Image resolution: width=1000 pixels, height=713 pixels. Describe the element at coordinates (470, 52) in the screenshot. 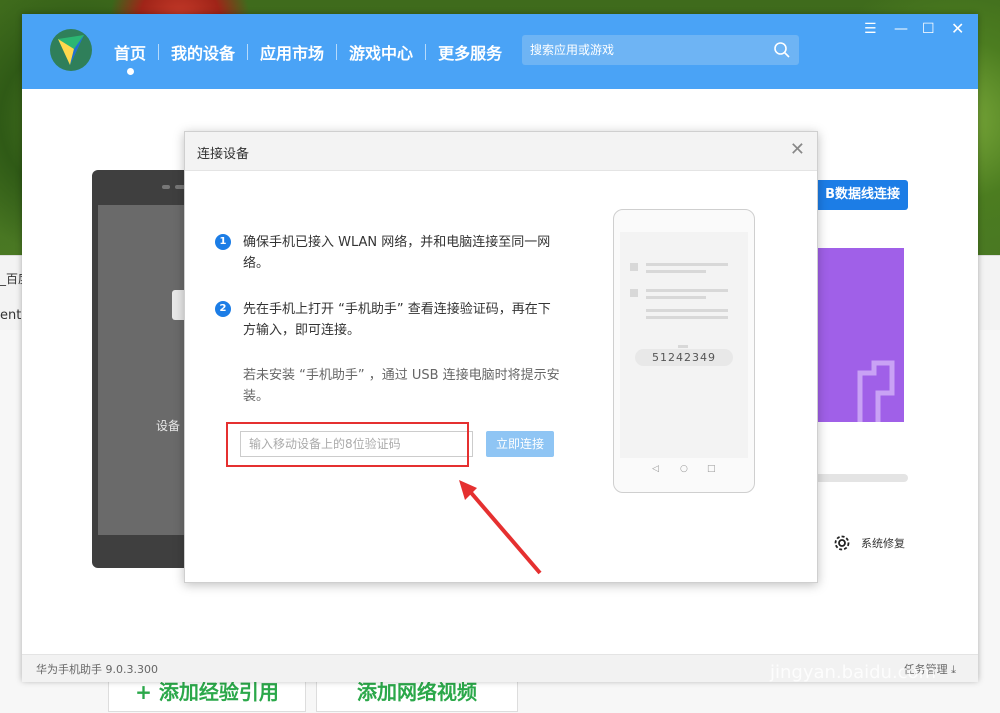

I see `nav-more-services: 更多服务` at that location.